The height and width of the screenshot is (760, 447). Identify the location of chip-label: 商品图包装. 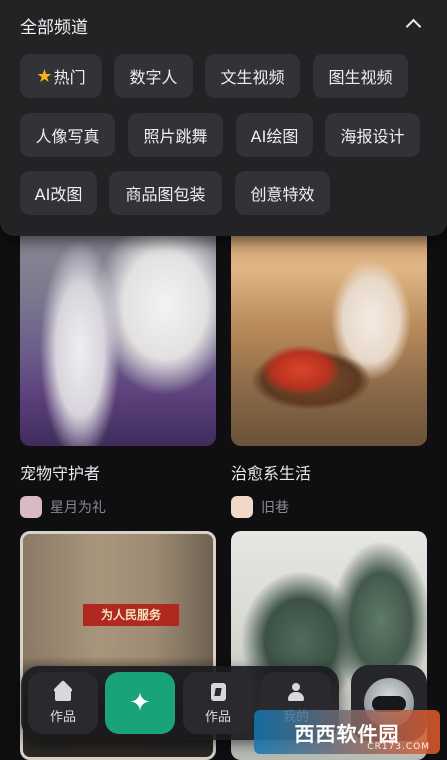
(165, 194).